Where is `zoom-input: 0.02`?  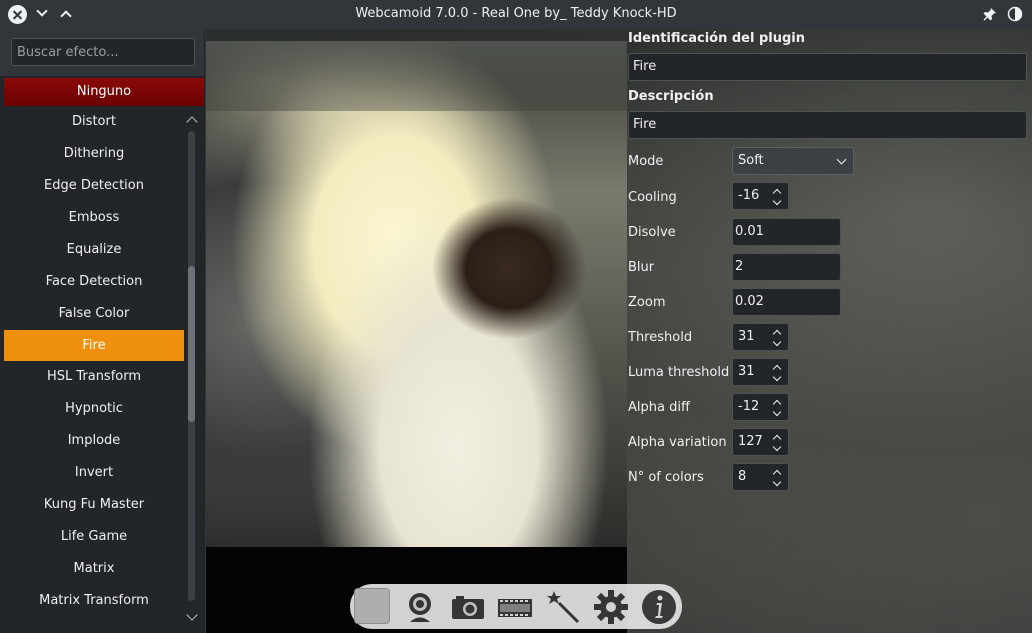 zoom-input: 0.02 is located at coordinates (786, 302).